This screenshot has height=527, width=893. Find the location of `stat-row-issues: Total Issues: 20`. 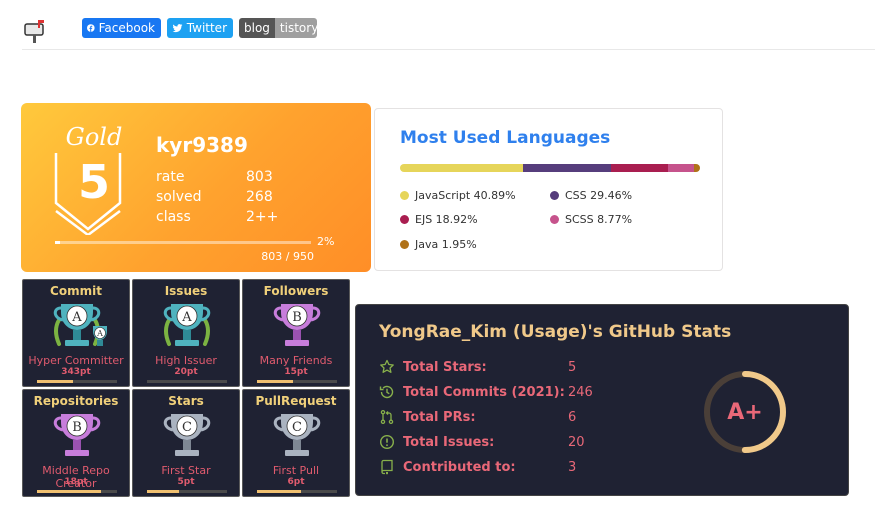

stat-row-issues: Total Issues: 20 is located at coordinates (482, 442).